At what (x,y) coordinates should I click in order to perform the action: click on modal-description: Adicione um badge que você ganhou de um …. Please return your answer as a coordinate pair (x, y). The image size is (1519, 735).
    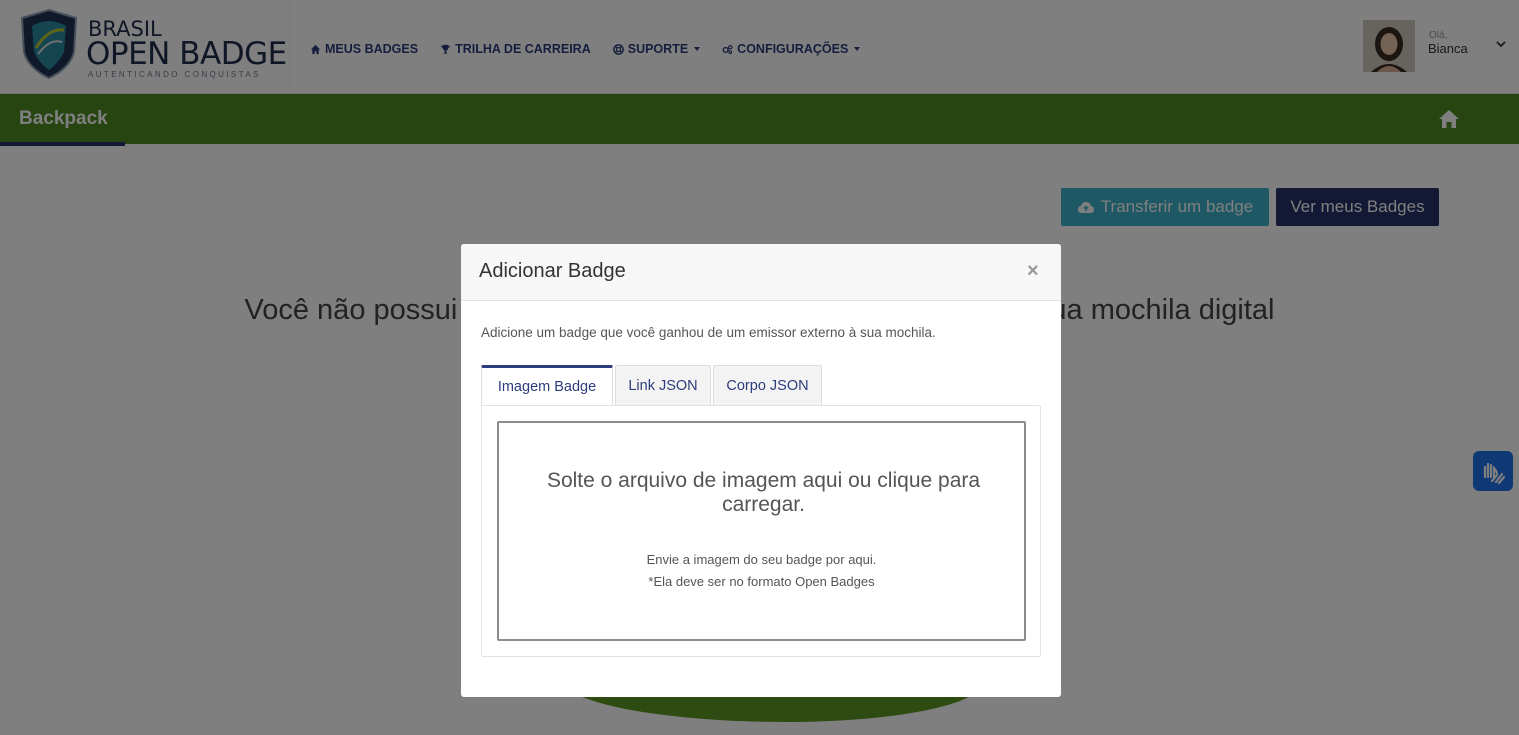
    Looking at the image, I should click on (708, 332).